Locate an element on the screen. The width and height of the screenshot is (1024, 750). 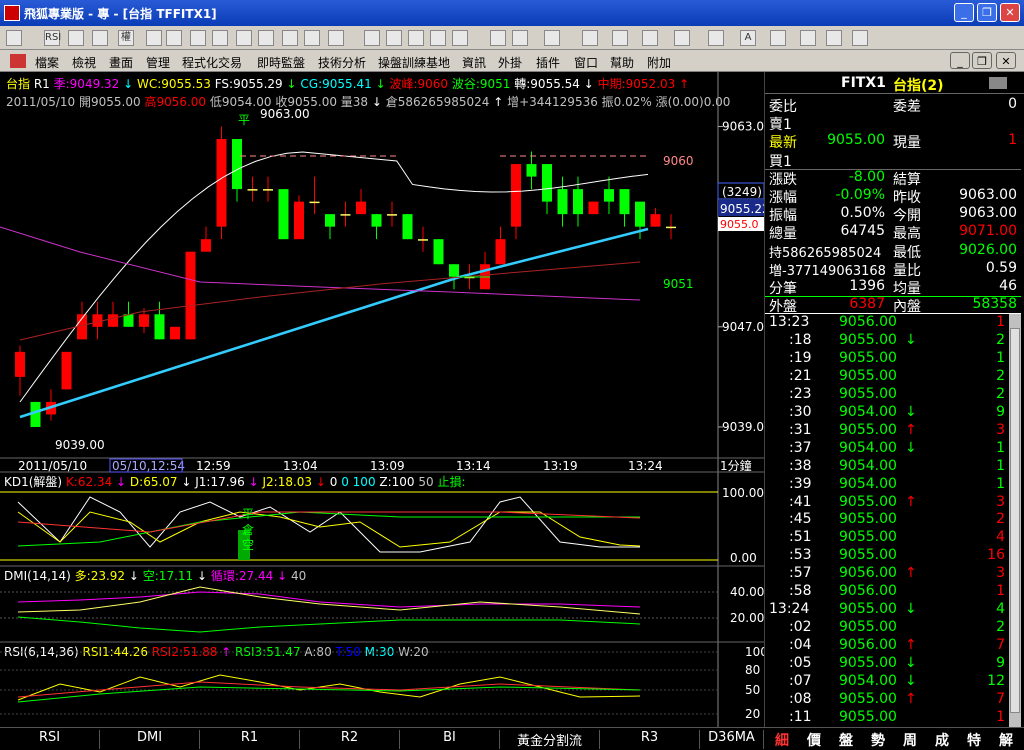
tick-time: :05 is located at coordinates (800, 663).